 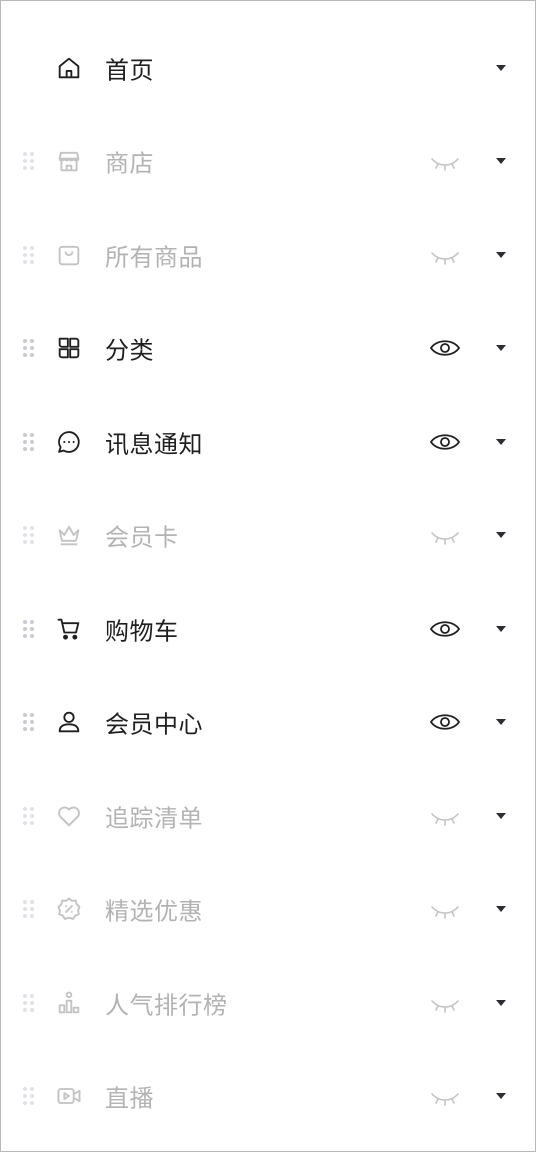 I want to click on menu-item-category: 分类, so click(x=268, y=349).